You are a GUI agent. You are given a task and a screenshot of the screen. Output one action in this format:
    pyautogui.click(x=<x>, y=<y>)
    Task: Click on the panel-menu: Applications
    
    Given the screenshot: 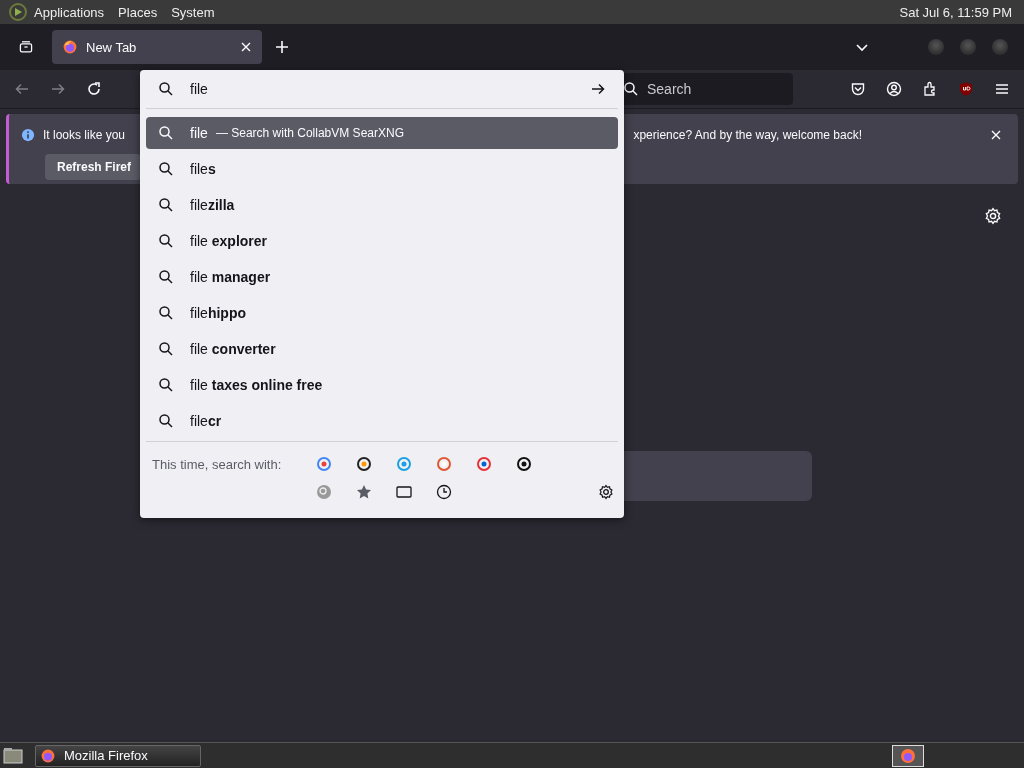 What is the action you would take?
    pyautogui.click(x=69, y=12)
    